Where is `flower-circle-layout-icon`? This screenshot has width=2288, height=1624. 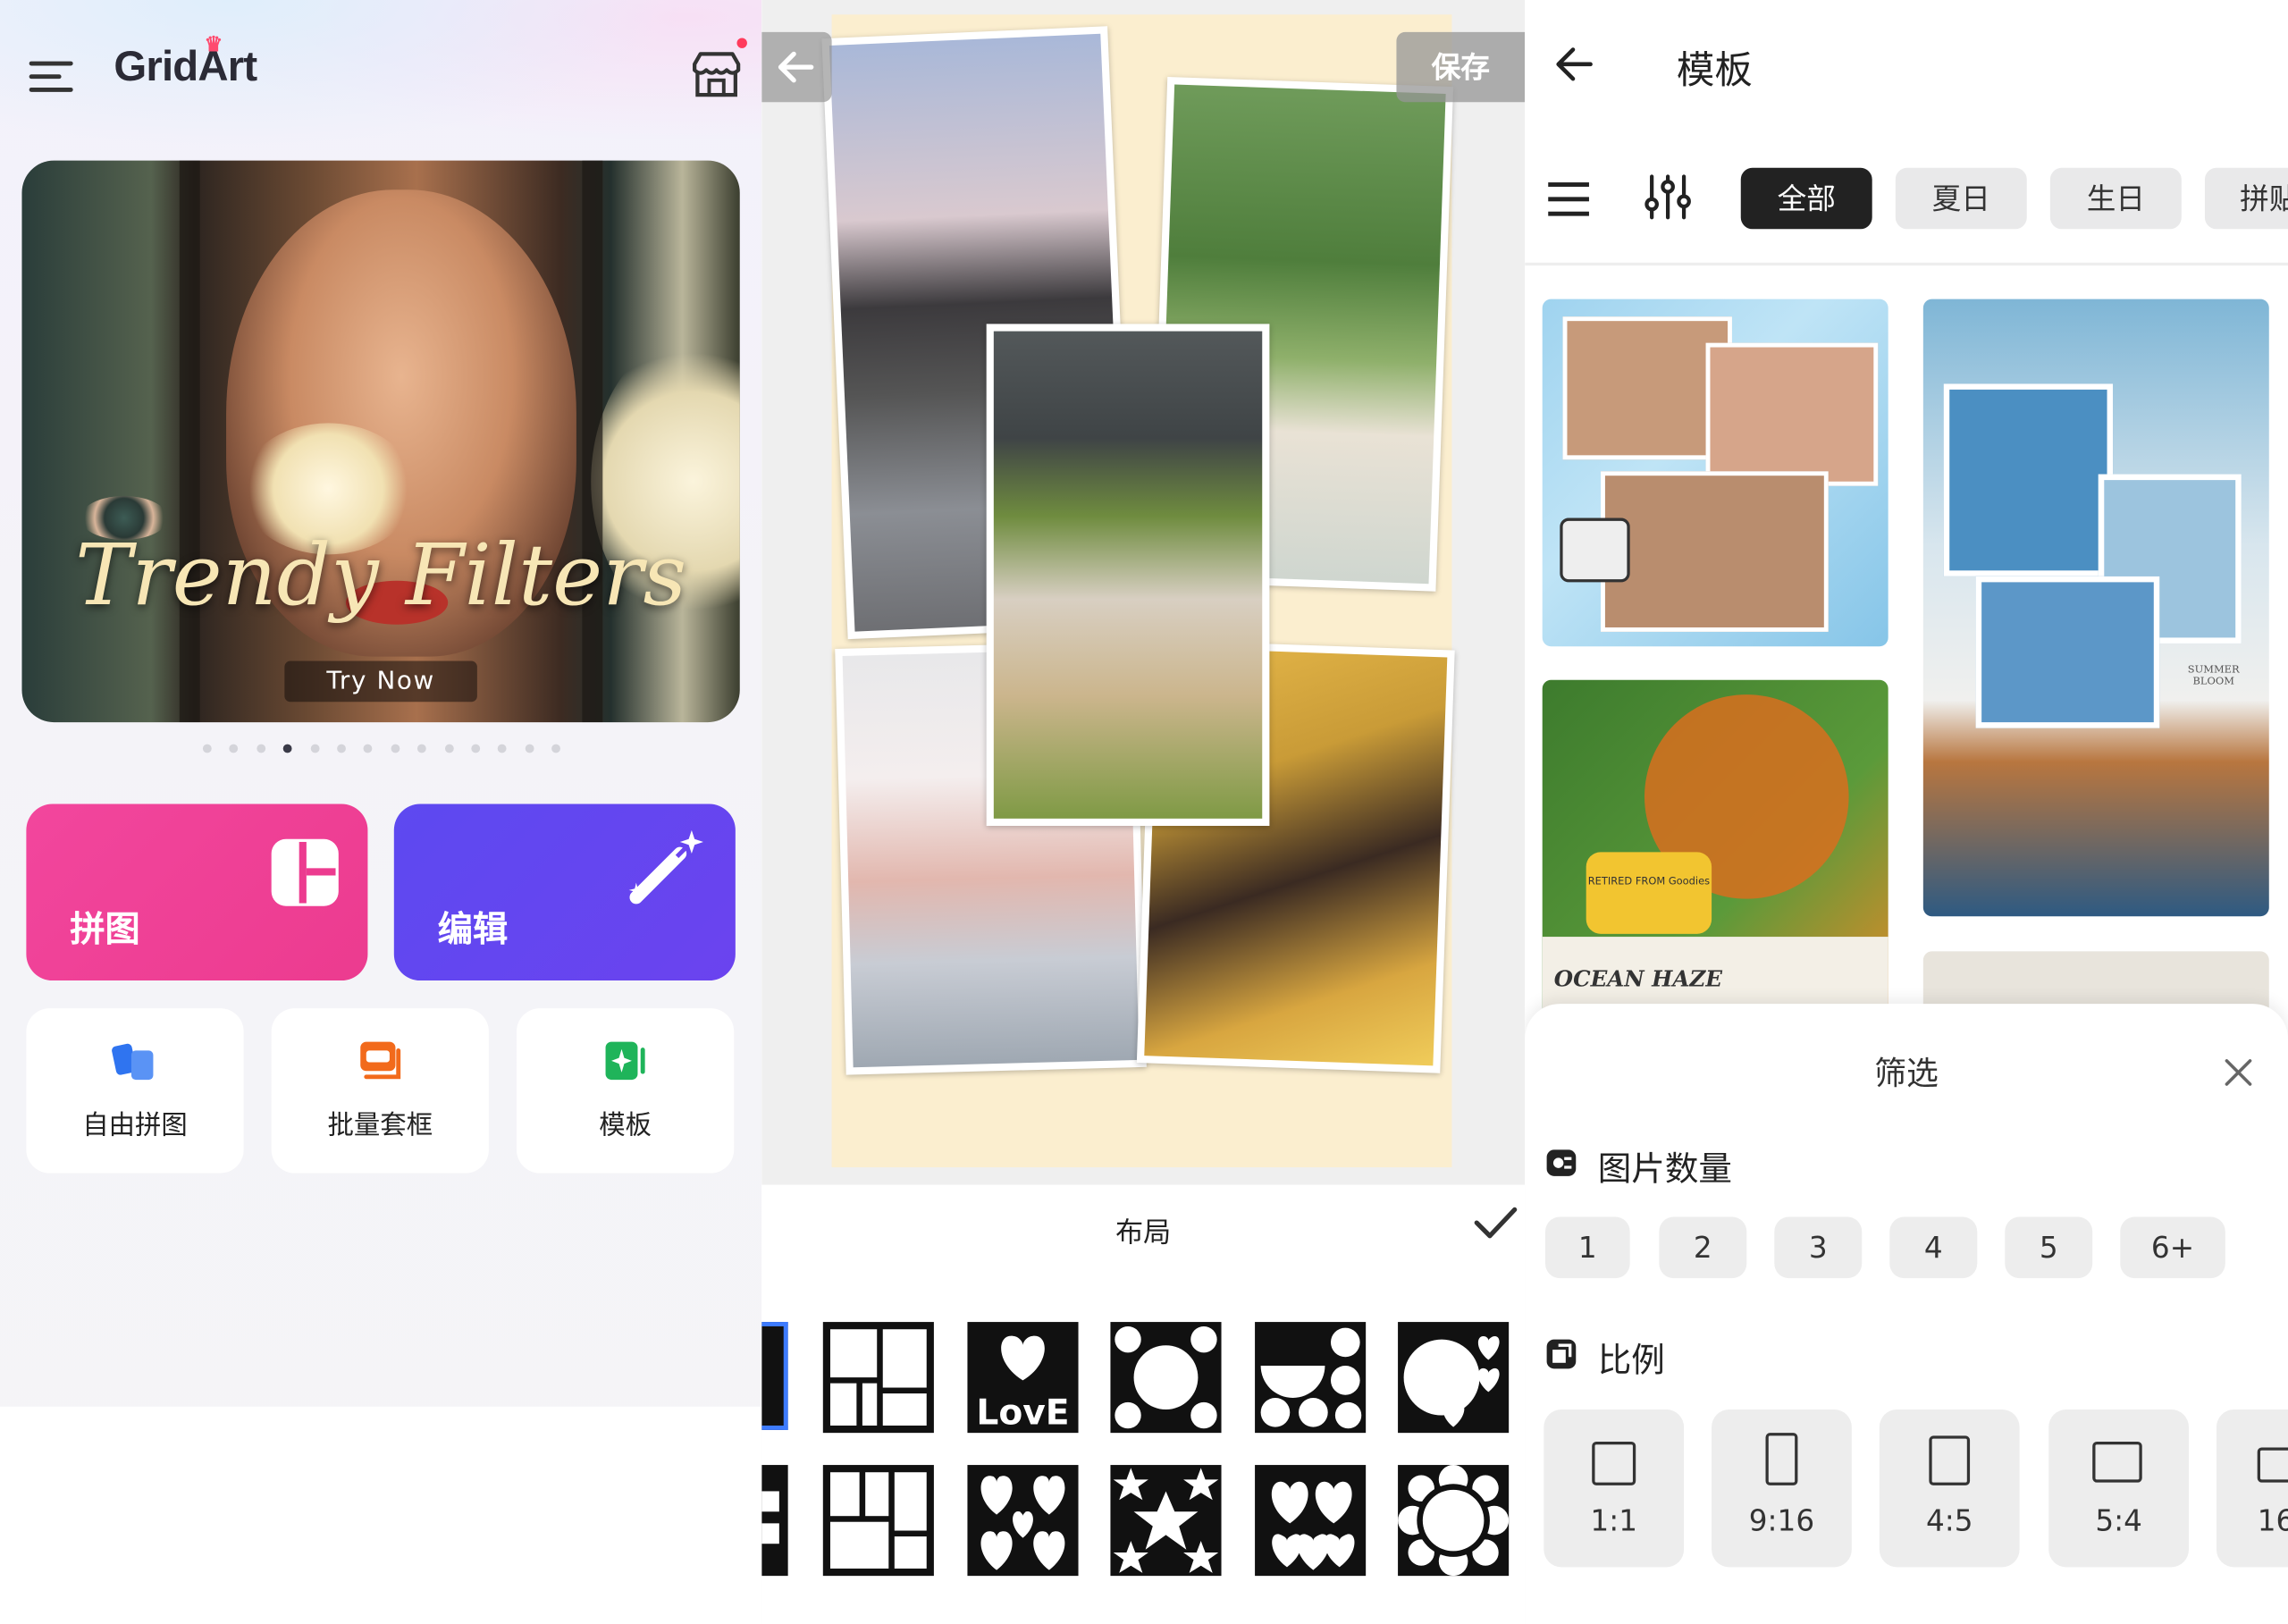 flower-circle-layout-icon is located at coordinates (1454, 1521).